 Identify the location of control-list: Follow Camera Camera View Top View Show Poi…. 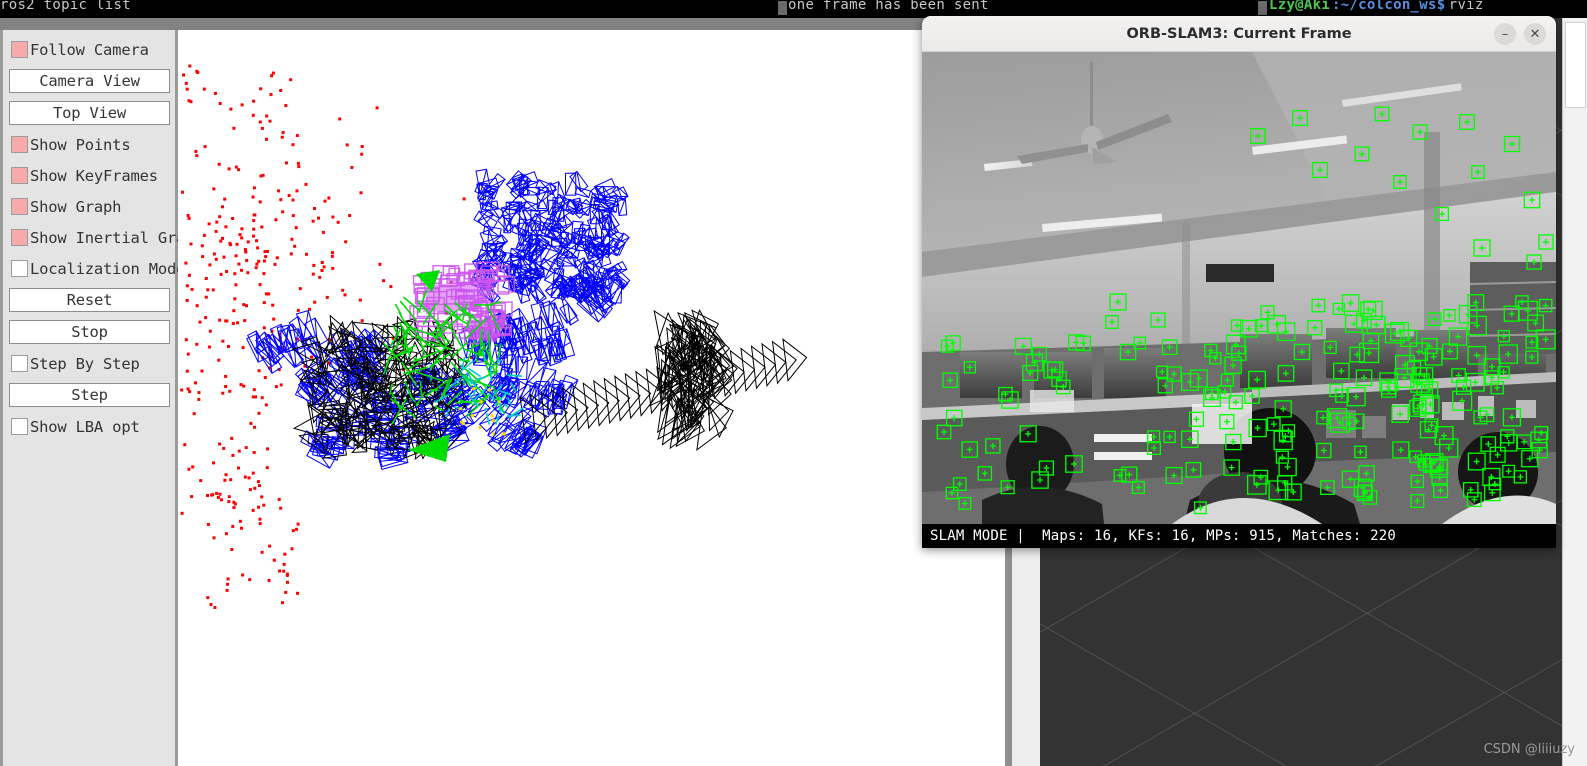
(106, 238).